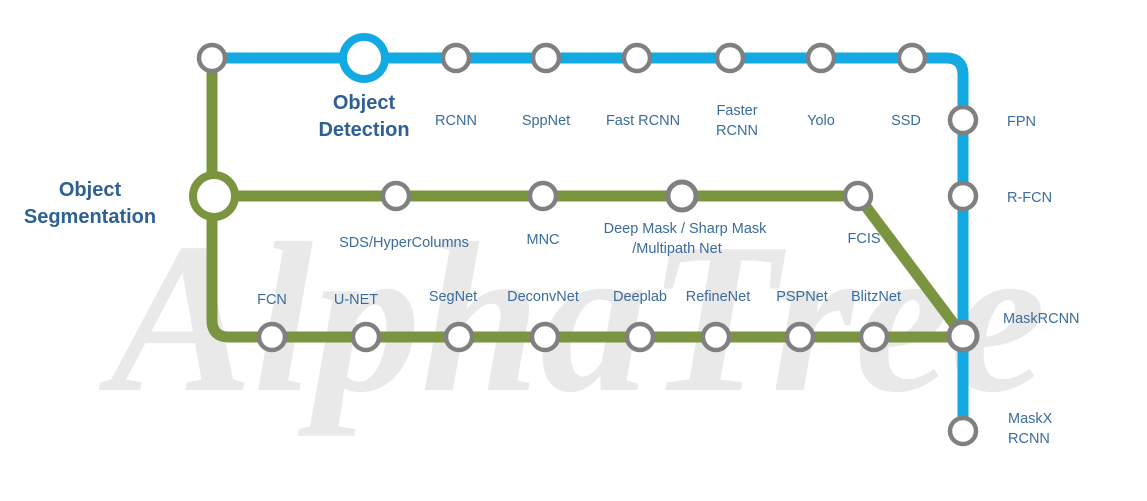 This screenshot has height=501, width=1147. I want to click on node-segnet, so click(459, 337).